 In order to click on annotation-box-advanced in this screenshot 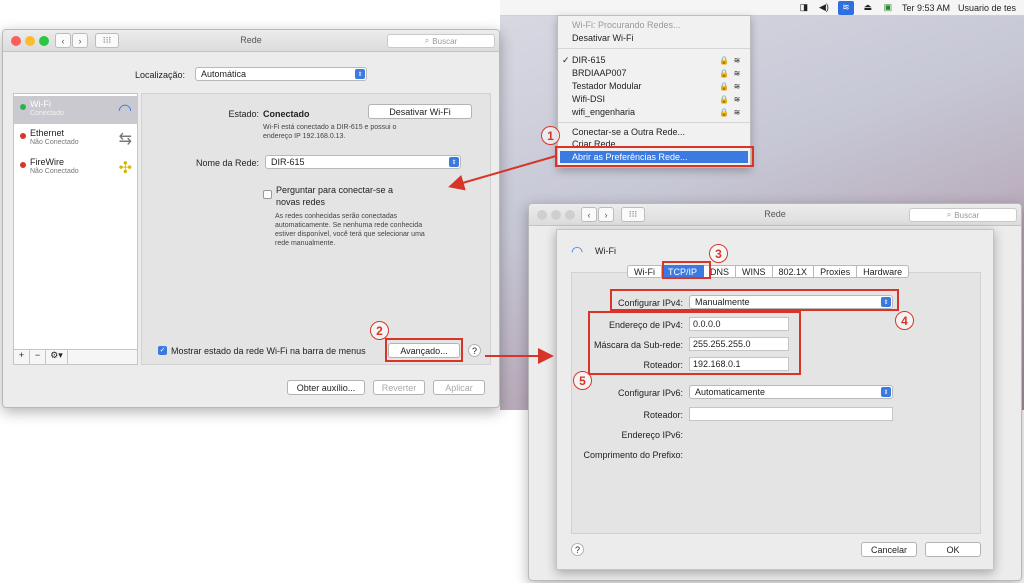, I will do `click(424, 350)`.